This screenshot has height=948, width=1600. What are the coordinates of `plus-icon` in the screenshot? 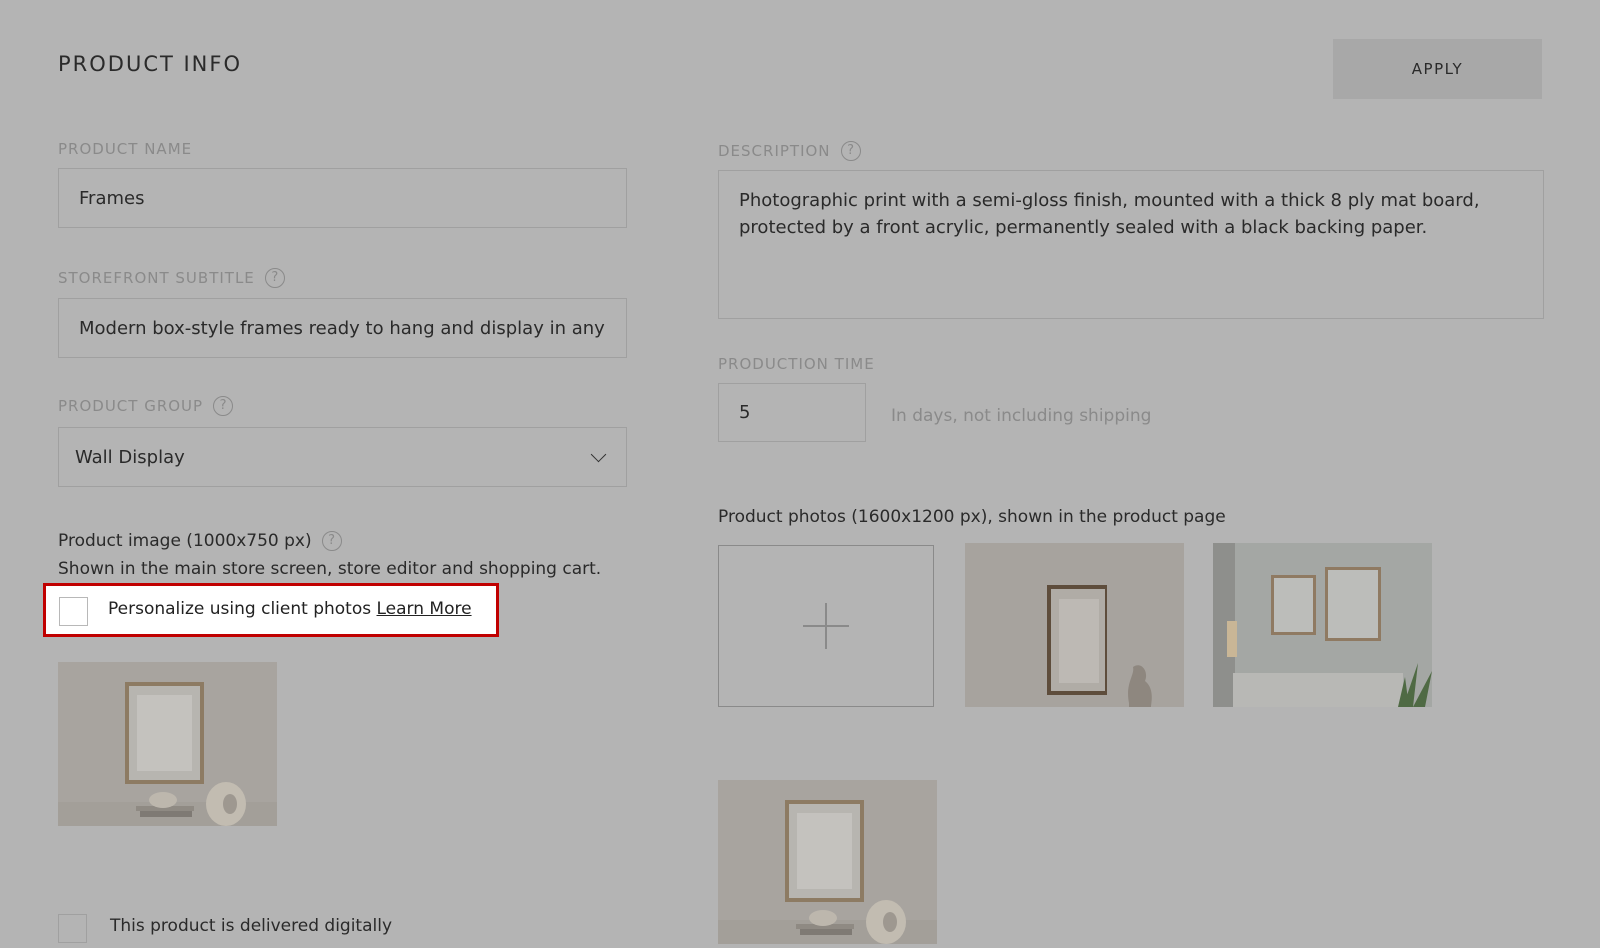 It's located at (826, 626).